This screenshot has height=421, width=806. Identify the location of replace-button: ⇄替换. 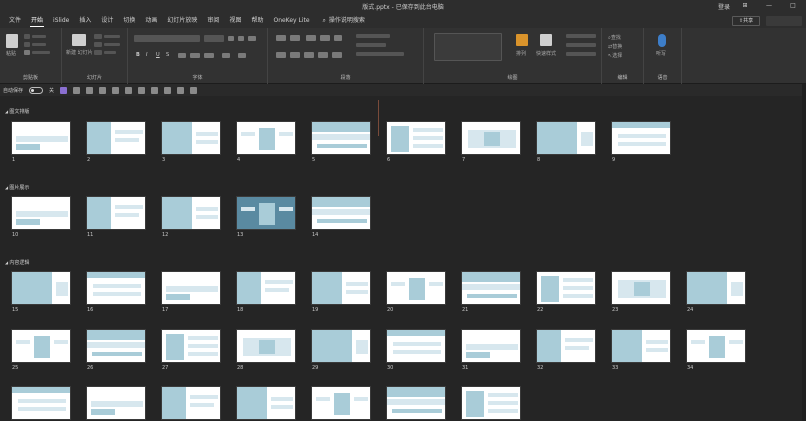
(615, 46).